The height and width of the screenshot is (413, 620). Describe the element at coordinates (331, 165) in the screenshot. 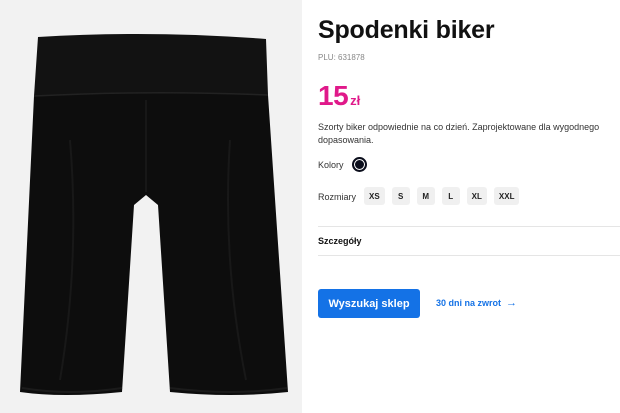

I see `colors-label: Kolory` at that location.